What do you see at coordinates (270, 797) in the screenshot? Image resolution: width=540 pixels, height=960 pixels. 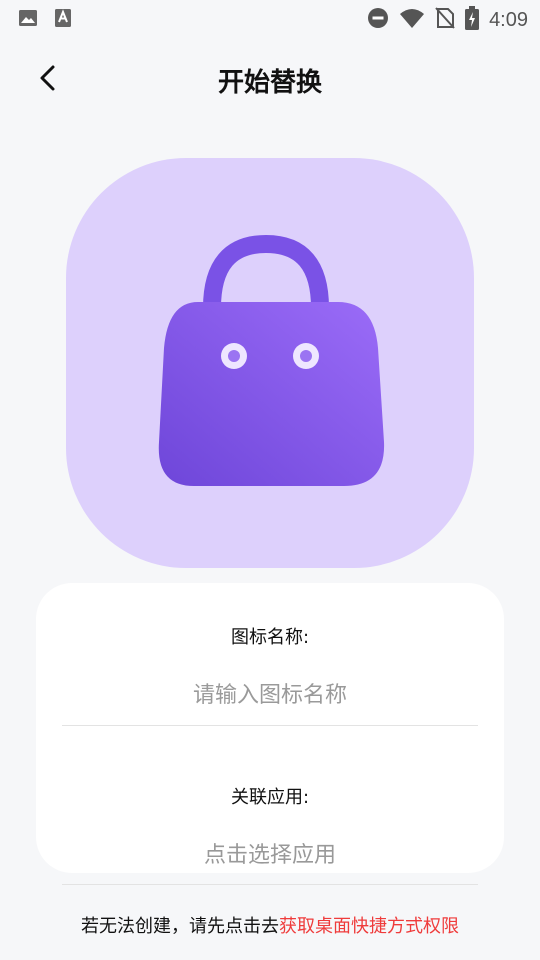 I see `app-label: 关联应用:` at bounding box center [270, 797].